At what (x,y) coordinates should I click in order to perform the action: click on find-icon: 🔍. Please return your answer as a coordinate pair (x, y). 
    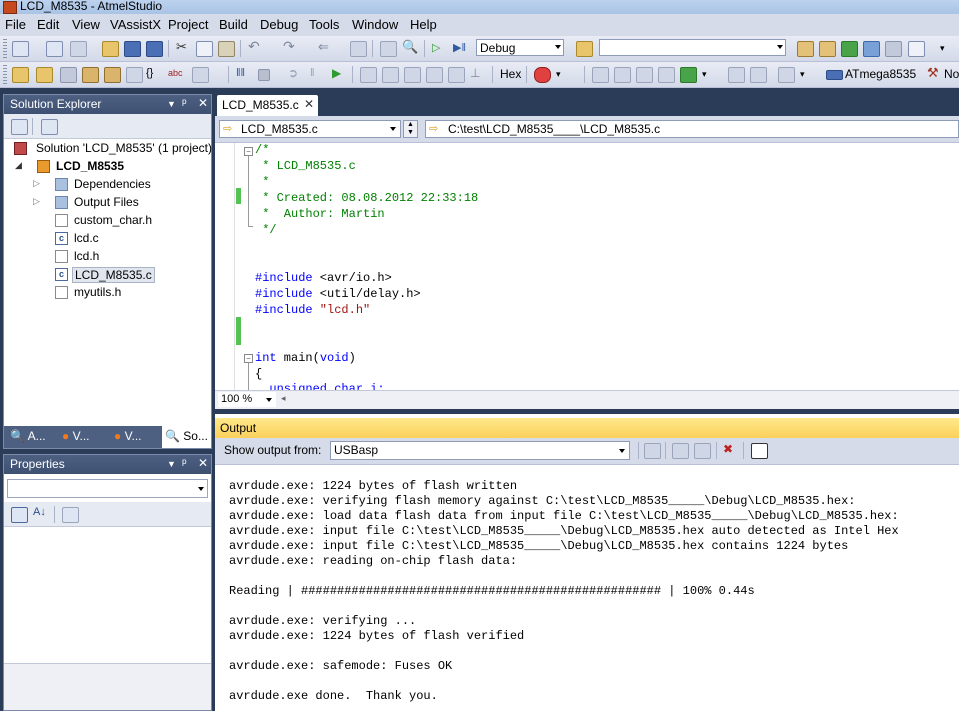
    Looking at the image, I should click on (410, 46).